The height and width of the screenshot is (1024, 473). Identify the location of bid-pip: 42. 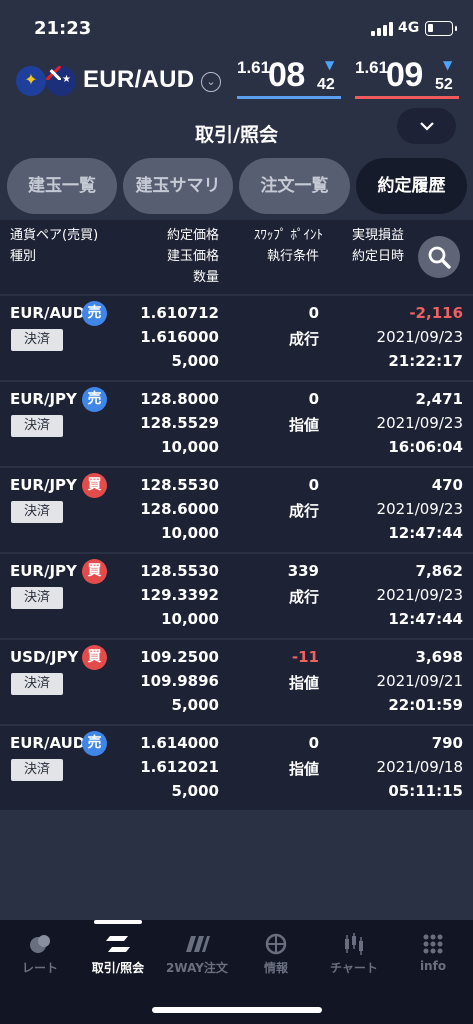
(326, 84).